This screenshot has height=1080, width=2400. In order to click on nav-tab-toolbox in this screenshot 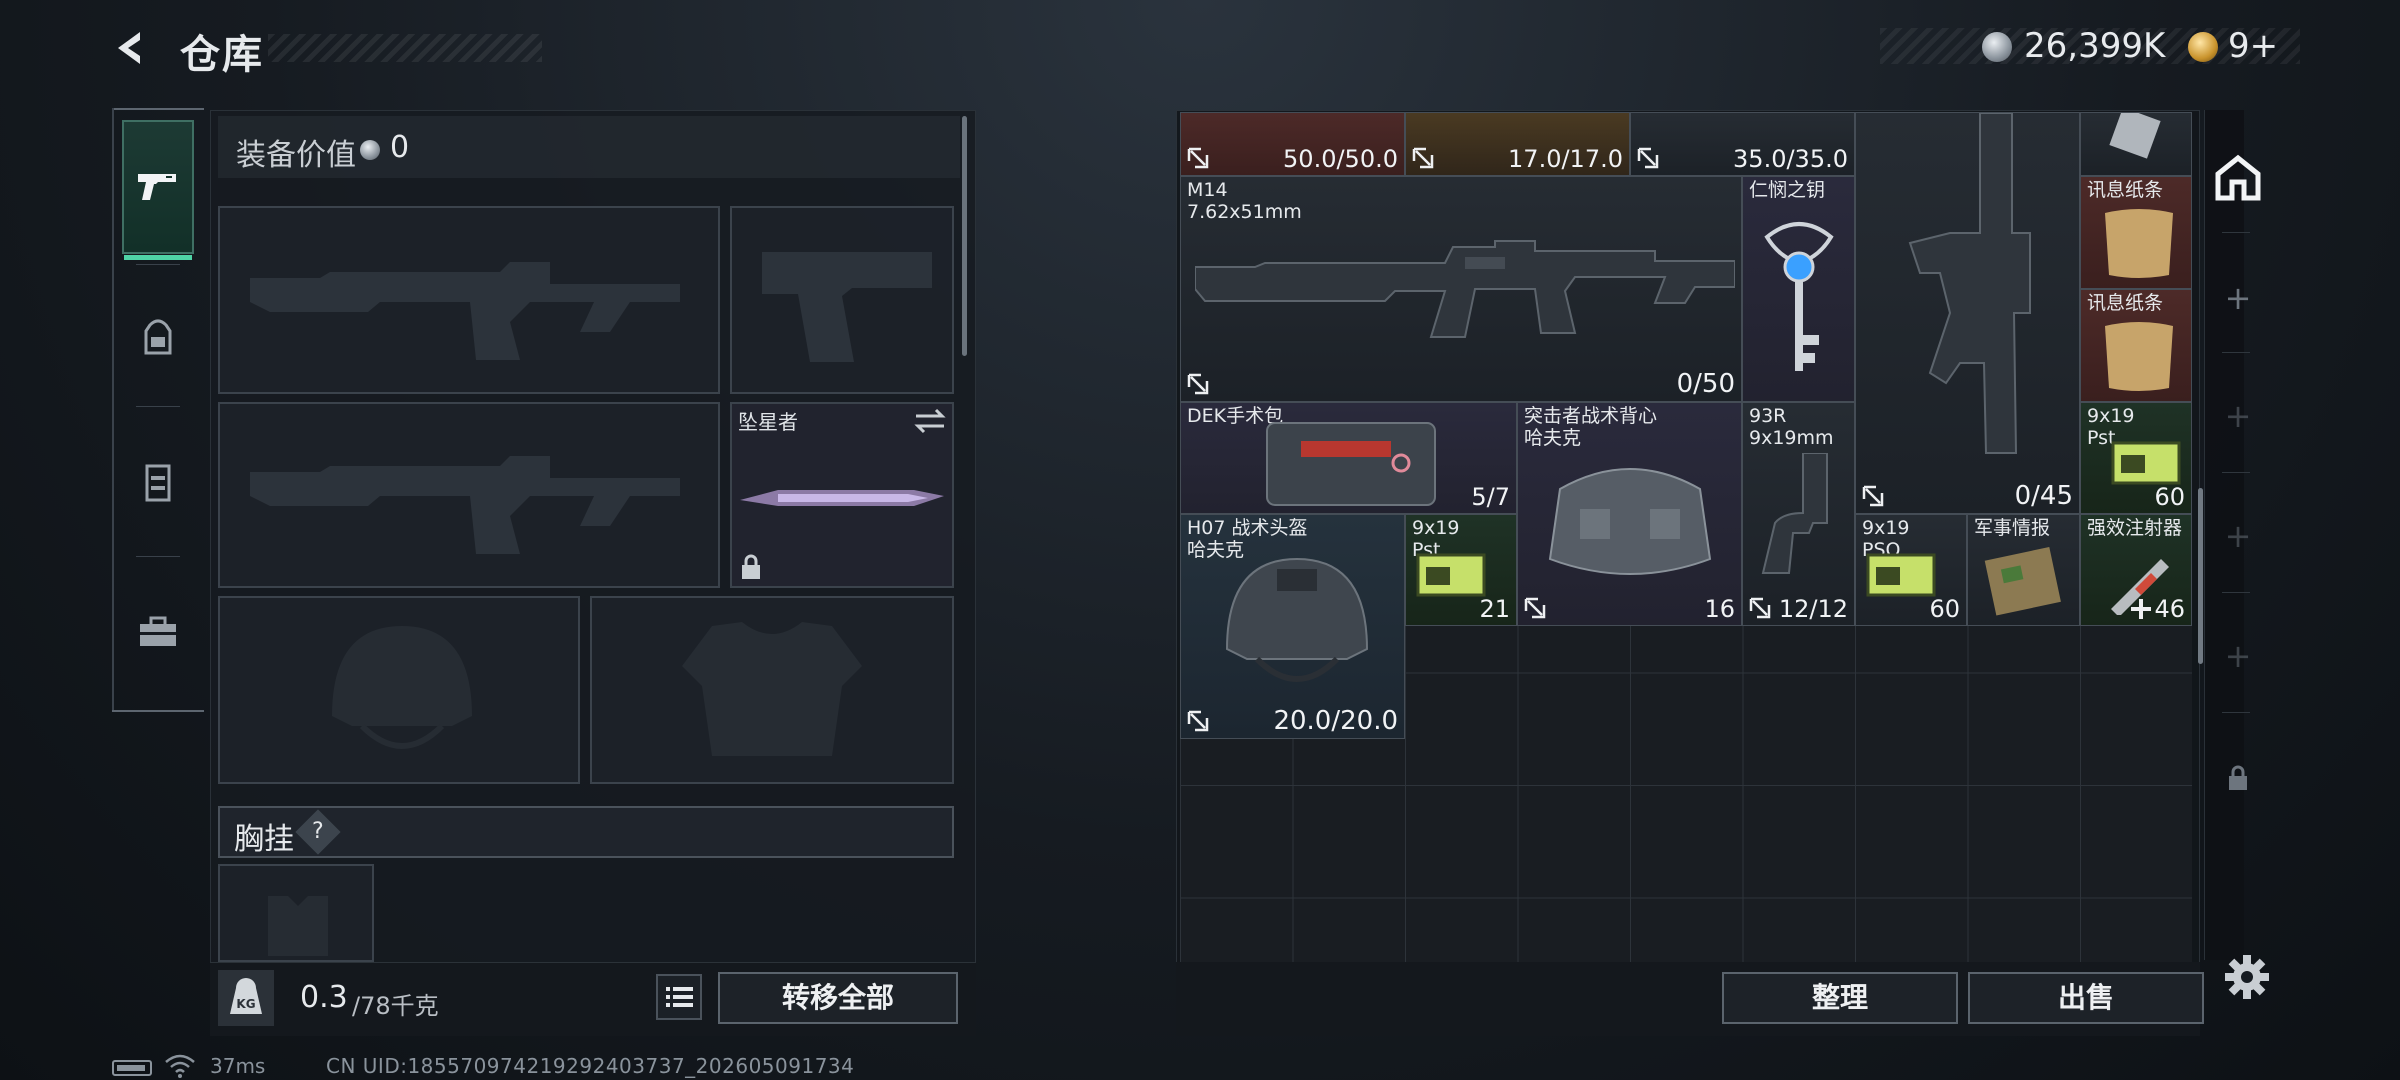, I will do `click(158, 631)`.